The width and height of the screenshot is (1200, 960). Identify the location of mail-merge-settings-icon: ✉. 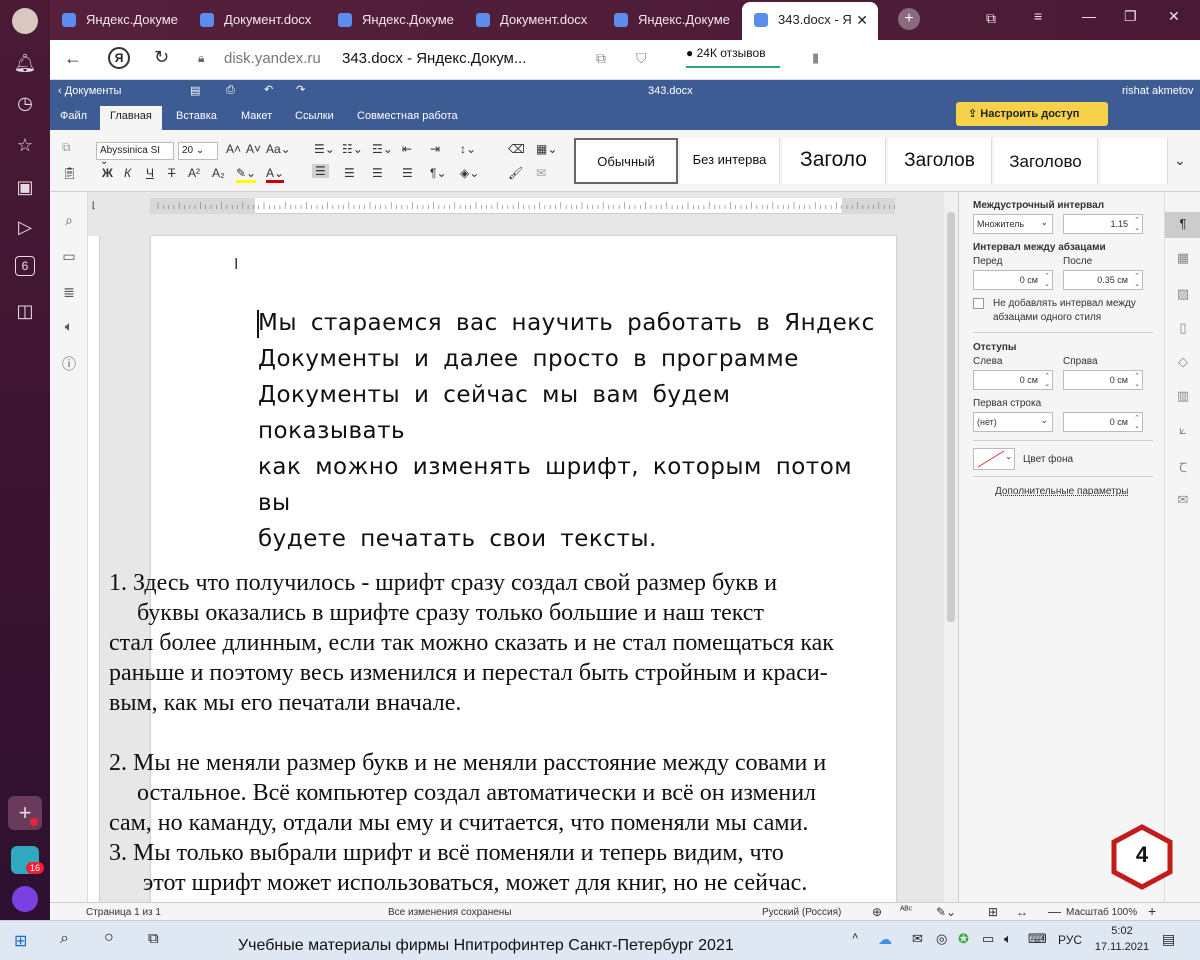
(1183, 501).